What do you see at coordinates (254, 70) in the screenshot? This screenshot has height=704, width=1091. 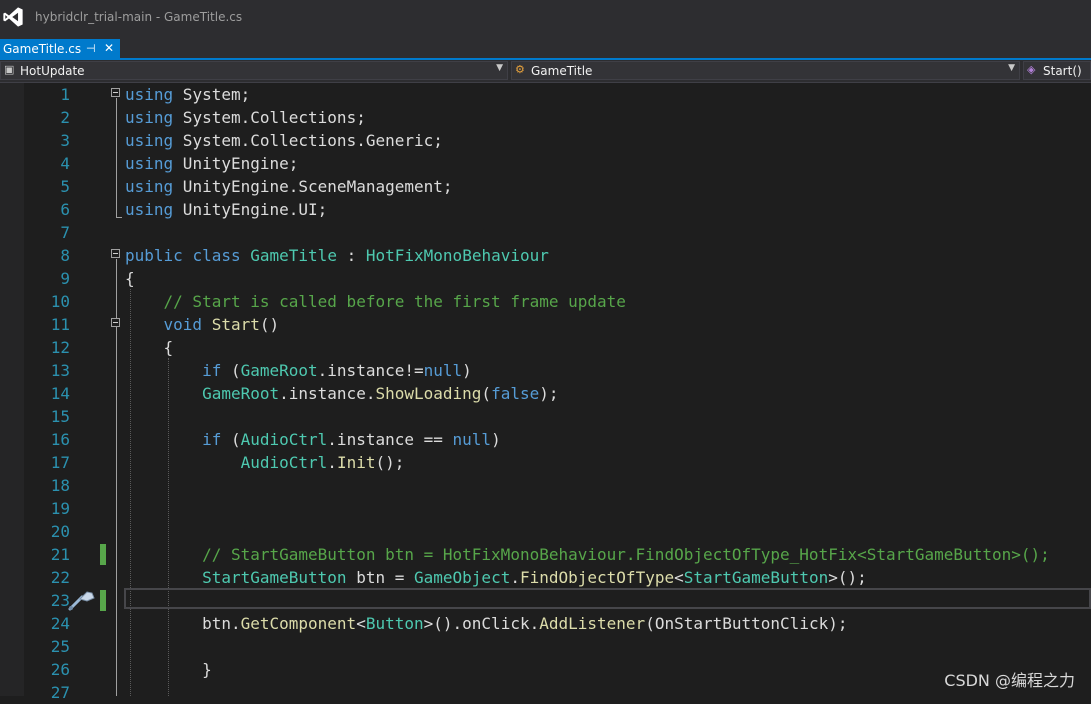 I see `project-dropdown: ▣ HotUpdate ▼` at bounding box center [254, 70].